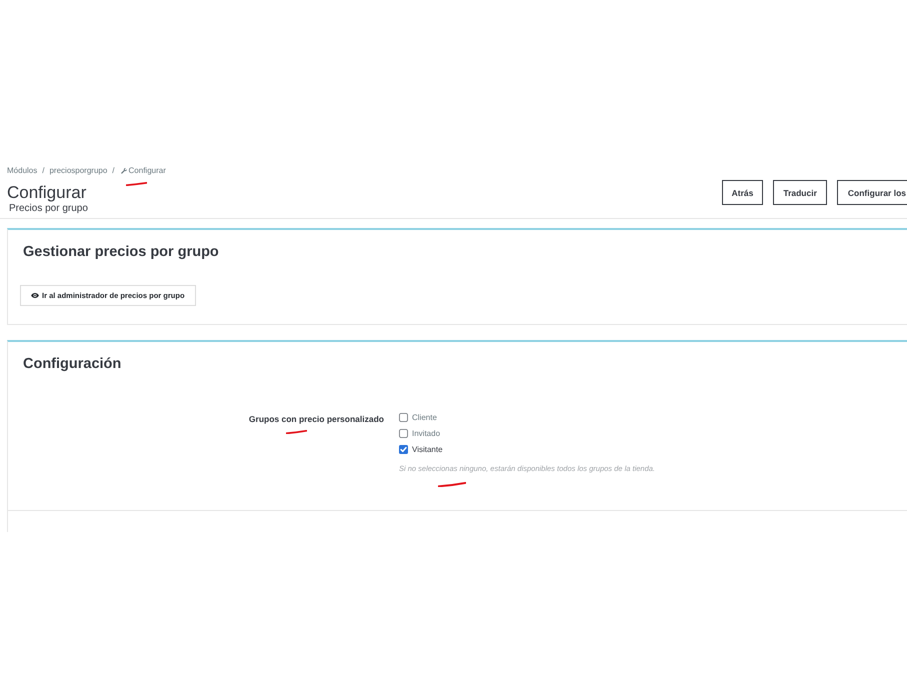 The height and width of the screenshot is (693, 907). Describe the element at coordinates (78, 171) in the screenshot. I see `breadcrumb-link: preciosporgrupo` at that location.